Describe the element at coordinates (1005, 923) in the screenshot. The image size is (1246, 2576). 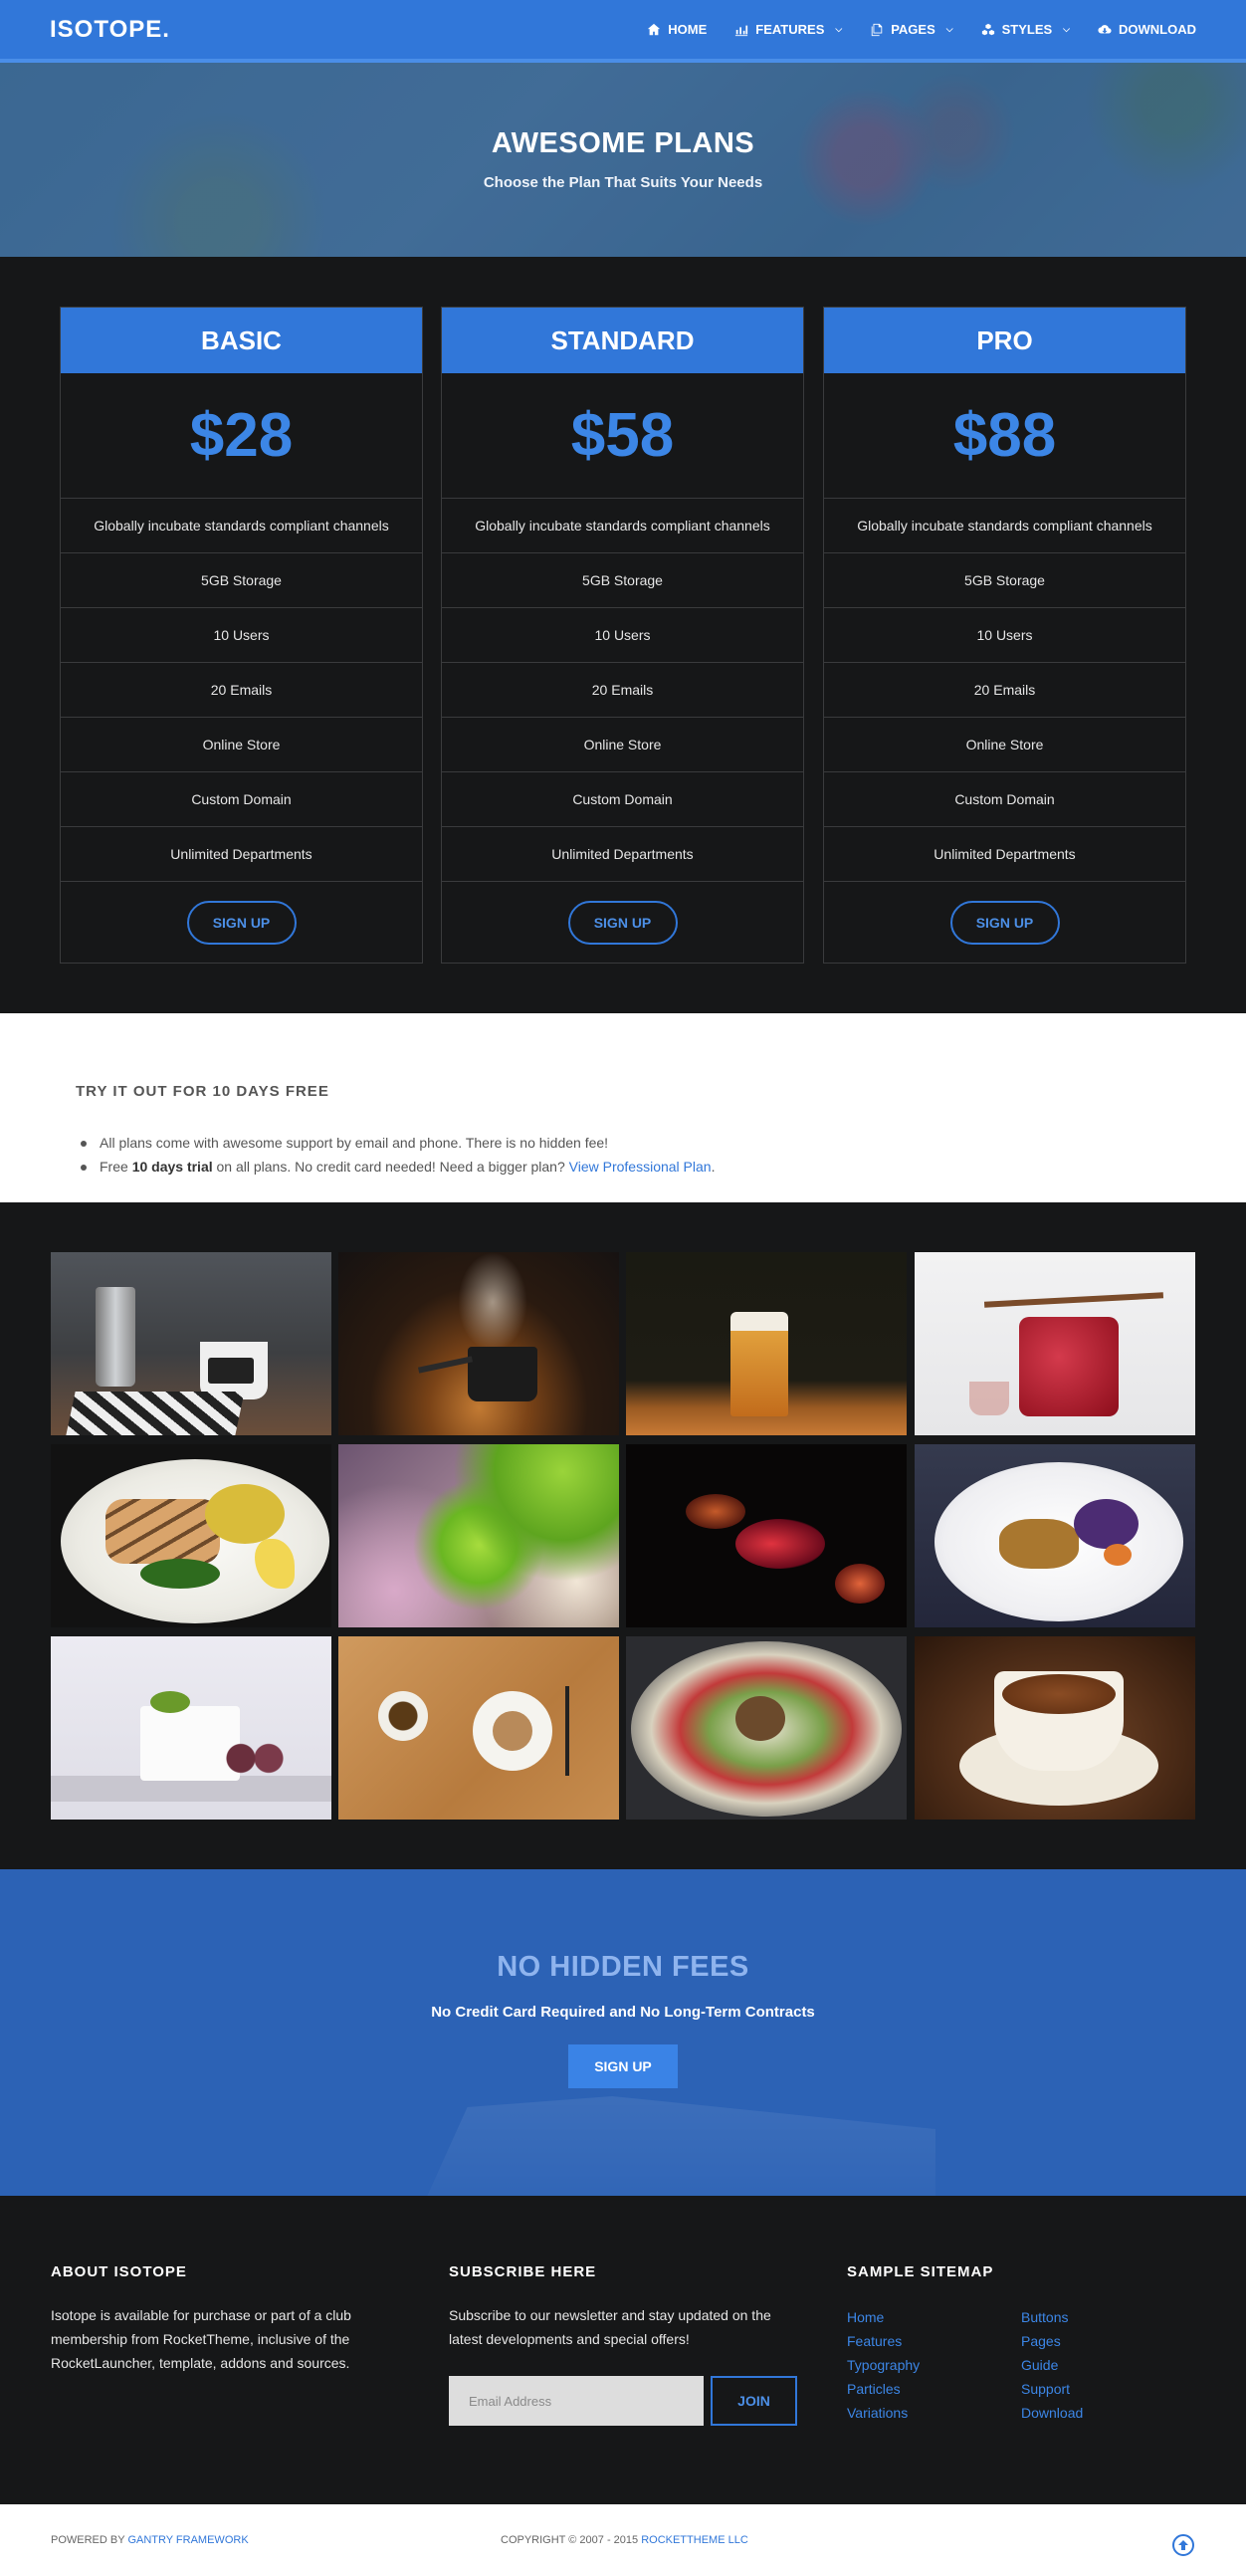
I see `signup-button-pro: SIGN UP` at that location.